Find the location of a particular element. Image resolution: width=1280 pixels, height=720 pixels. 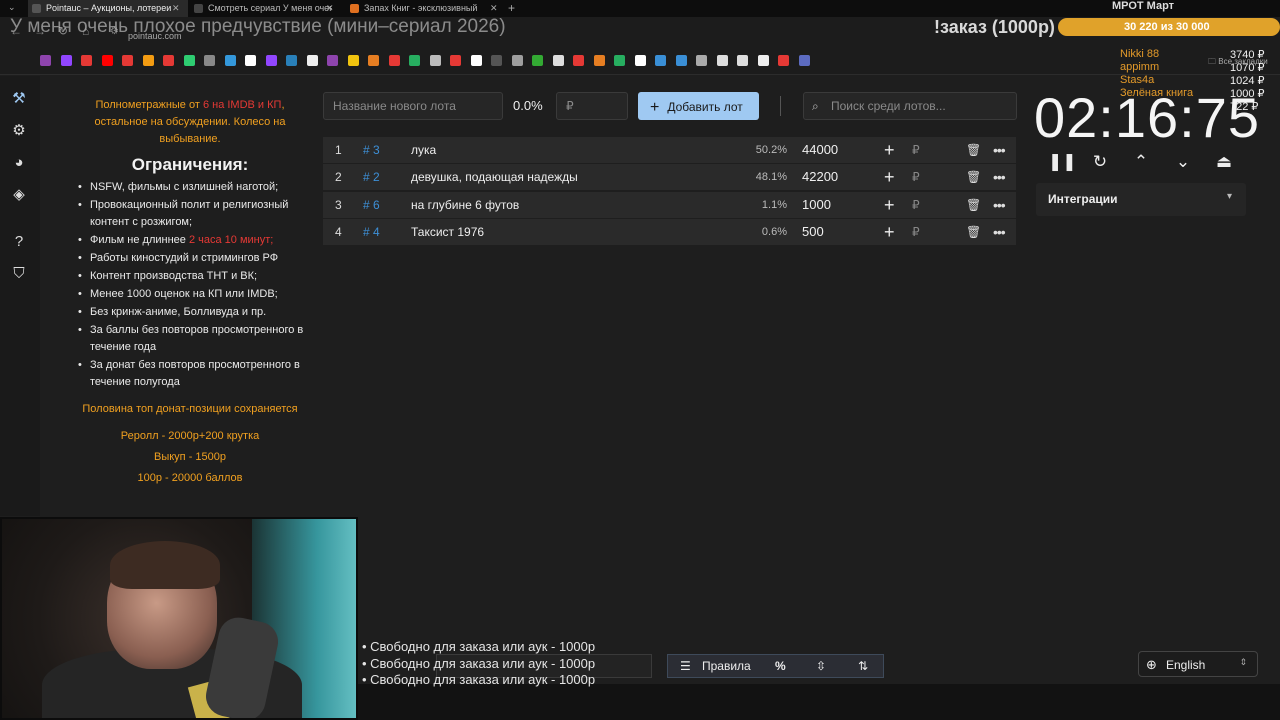

rules-button: Правила is located at coordinates (726, 666).